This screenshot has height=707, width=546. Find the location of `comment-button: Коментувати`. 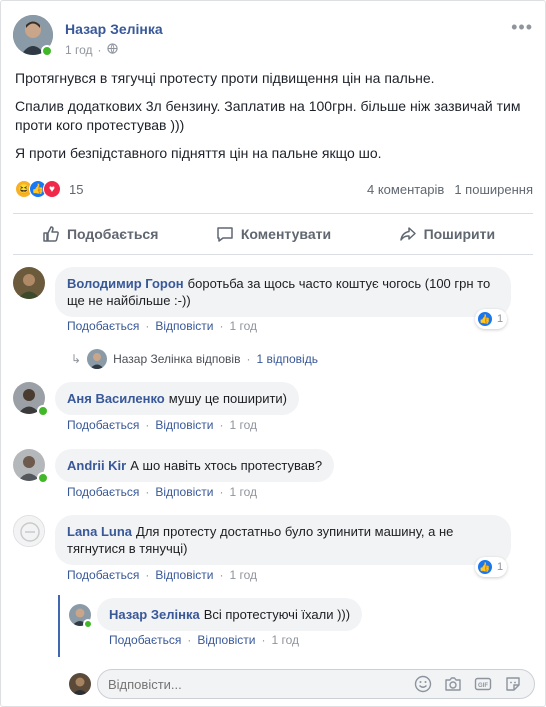

comment-button: Коментувати is located at coordinates (272, 234).